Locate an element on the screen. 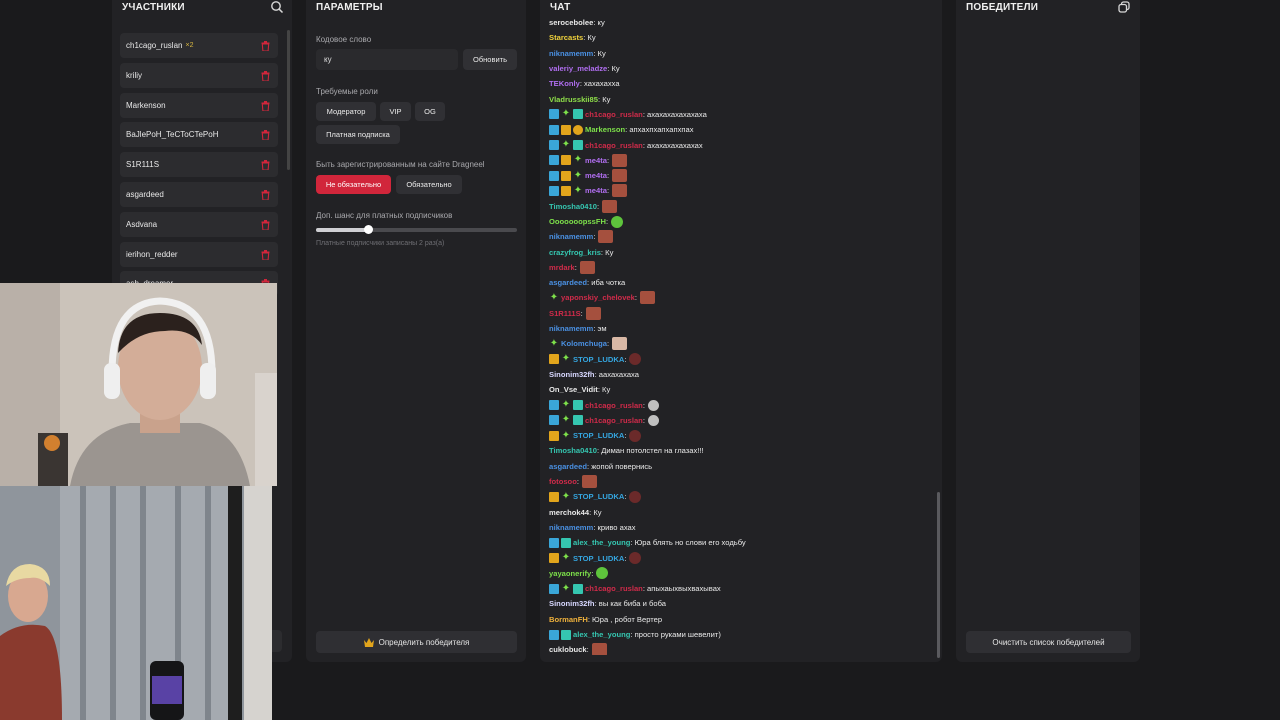 The height and width of the screenshot is (720, 1280). participant-item: Markenson is located at coordinates (199, 105).